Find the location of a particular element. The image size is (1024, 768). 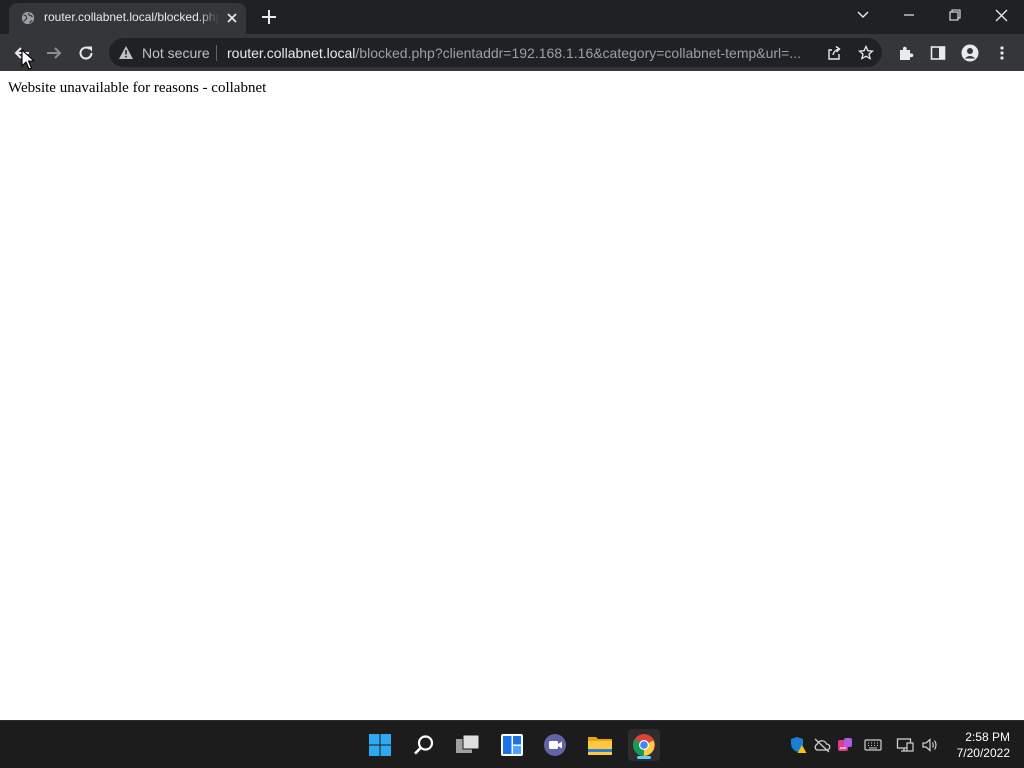

app-tray-icon is located at coordinates (845, 744).